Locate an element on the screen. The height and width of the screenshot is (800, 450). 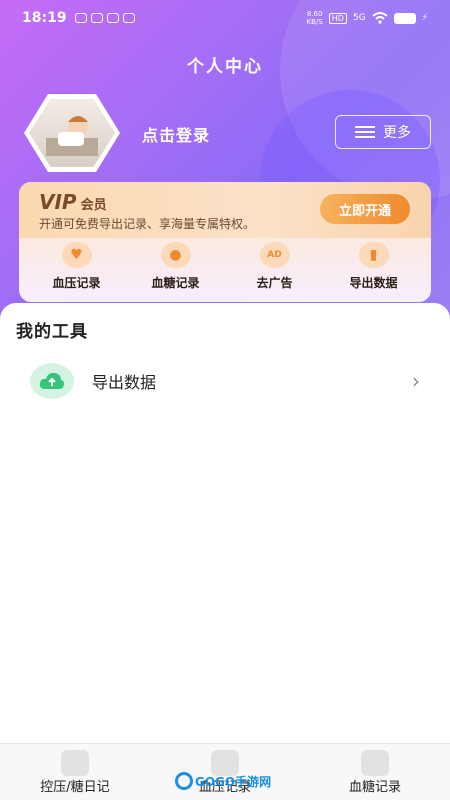
vip-title-suffix: 会员 is located at coordinates (93, 205).